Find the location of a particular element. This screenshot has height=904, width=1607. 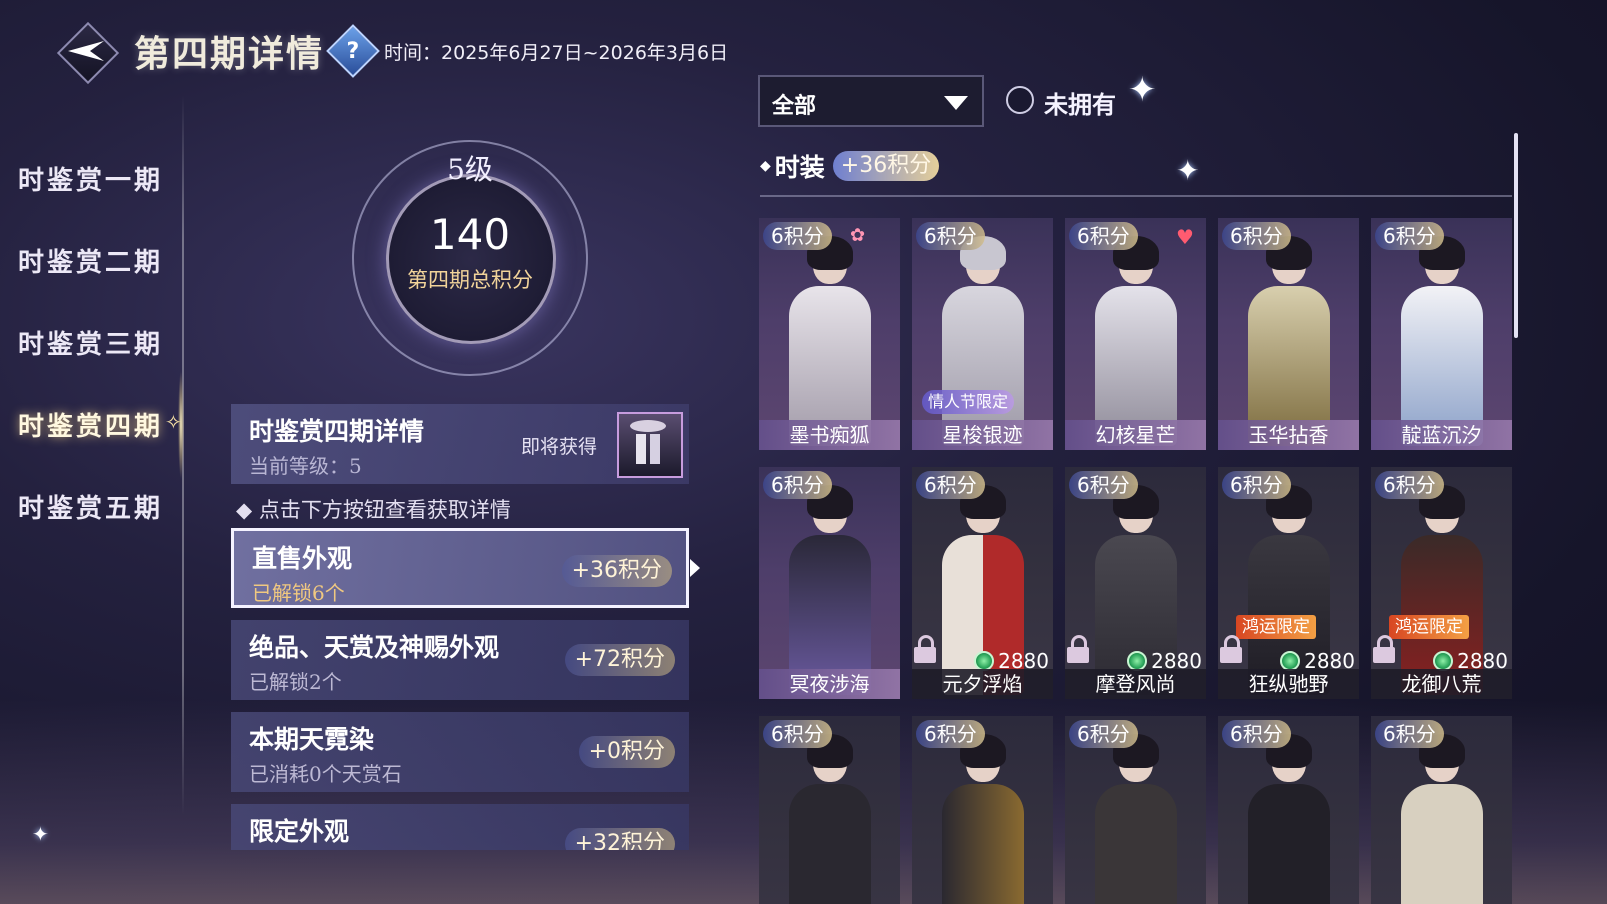

outfit-card: 6积分 ♥ 幻核星芒 is located at coordinates (1135, 334).